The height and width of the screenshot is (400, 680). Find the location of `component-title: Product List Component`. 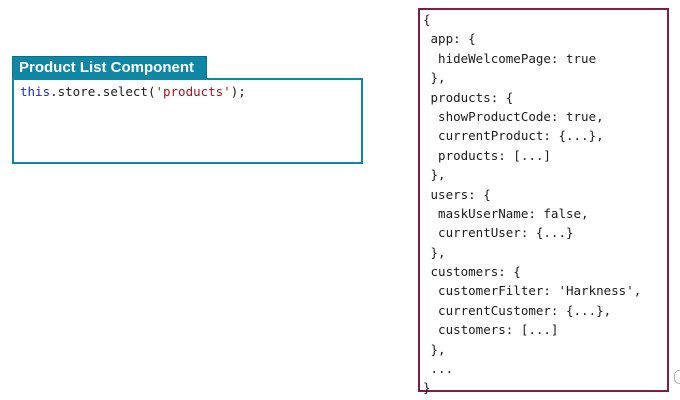

component-title: Product List Component is located at coordinates (109, 67).